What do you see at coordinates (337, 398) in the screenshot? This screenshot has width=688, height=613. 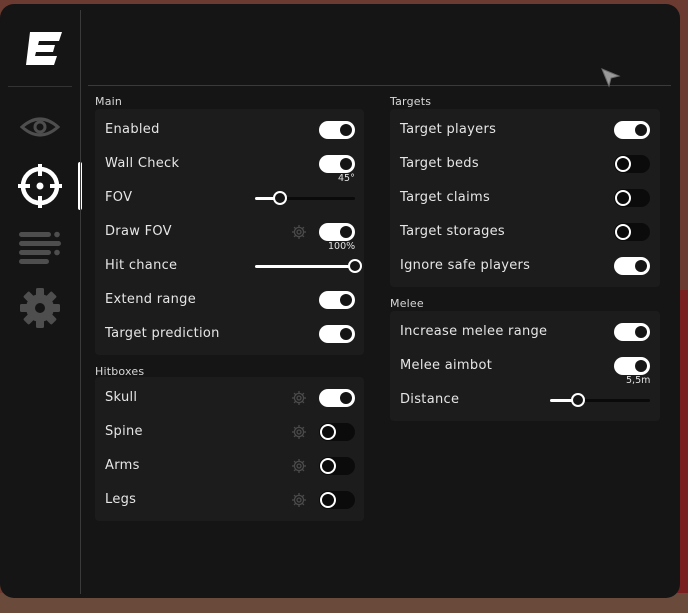 I see `toggle-skull` at bounding box center [337, 398].